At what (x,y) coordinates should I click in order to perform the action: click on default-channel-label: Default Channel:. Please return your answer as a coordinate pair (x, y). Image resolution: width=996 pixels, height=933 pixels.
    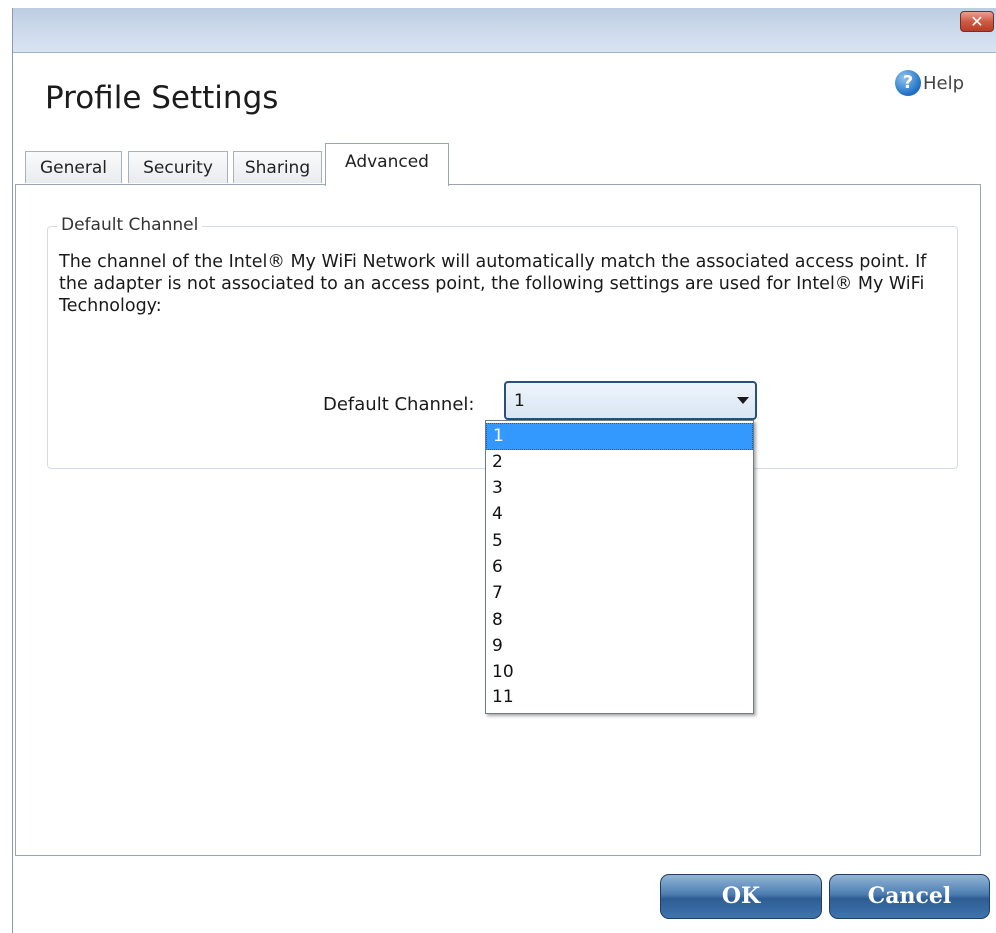
    Looking at the image, I should click on (399, 404).